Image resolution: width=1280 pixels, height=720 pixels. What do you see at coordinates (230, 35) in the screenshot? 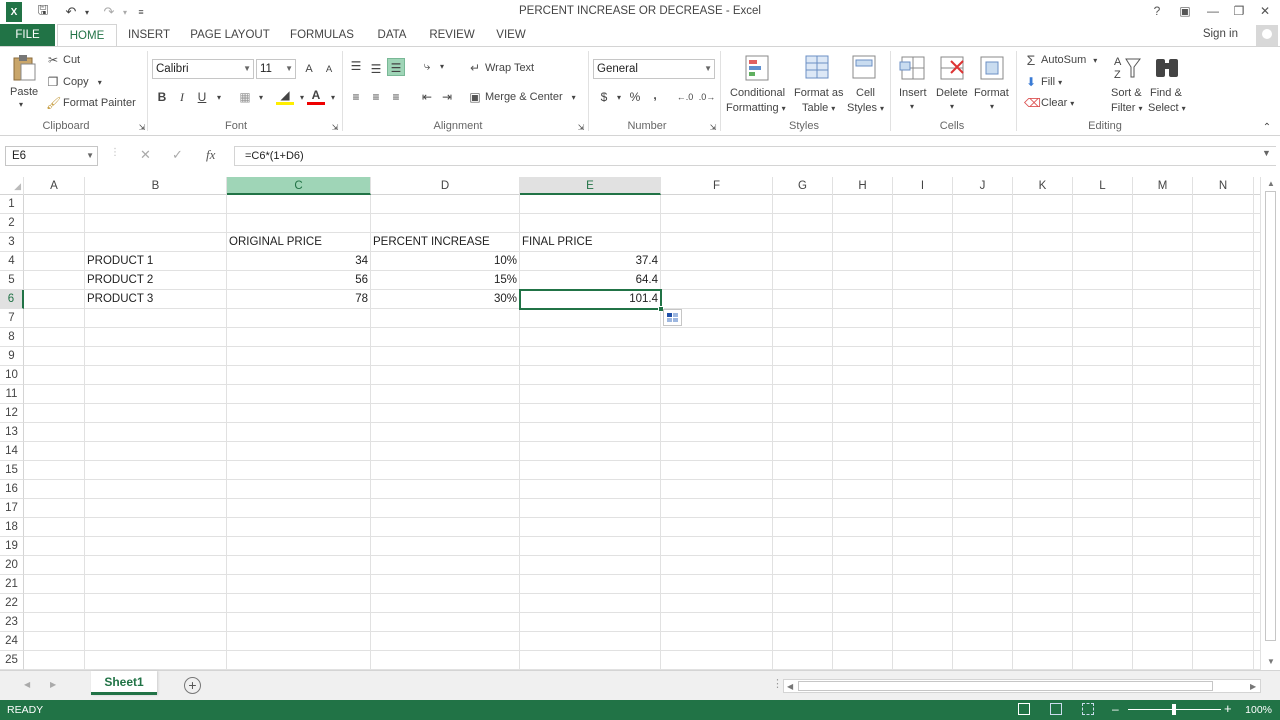
I see `tab-page-layout: PAGE LAYOUT` at bounding box center [230, 35].